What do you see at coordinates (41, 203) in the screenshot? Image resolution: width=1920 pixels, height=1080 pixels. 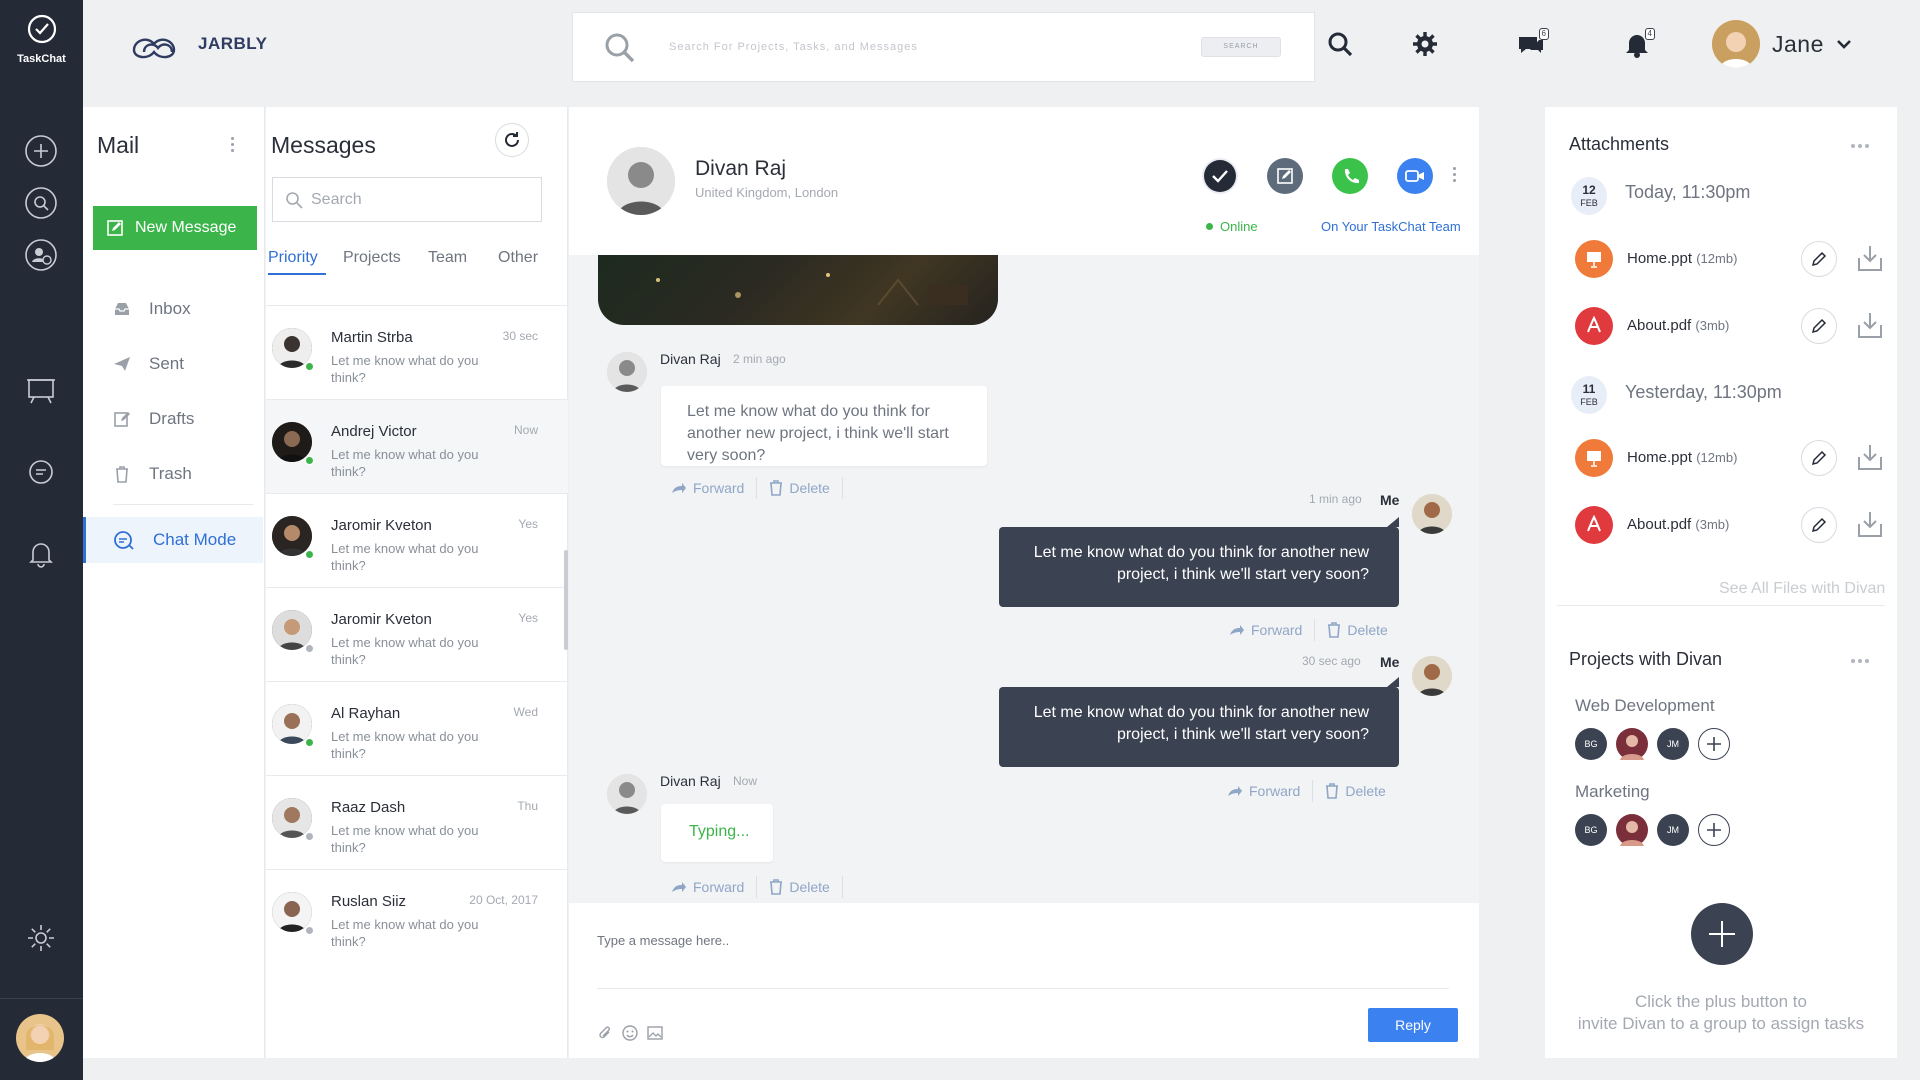 I see `rail-search-icon` at bounding box center [41, 203].